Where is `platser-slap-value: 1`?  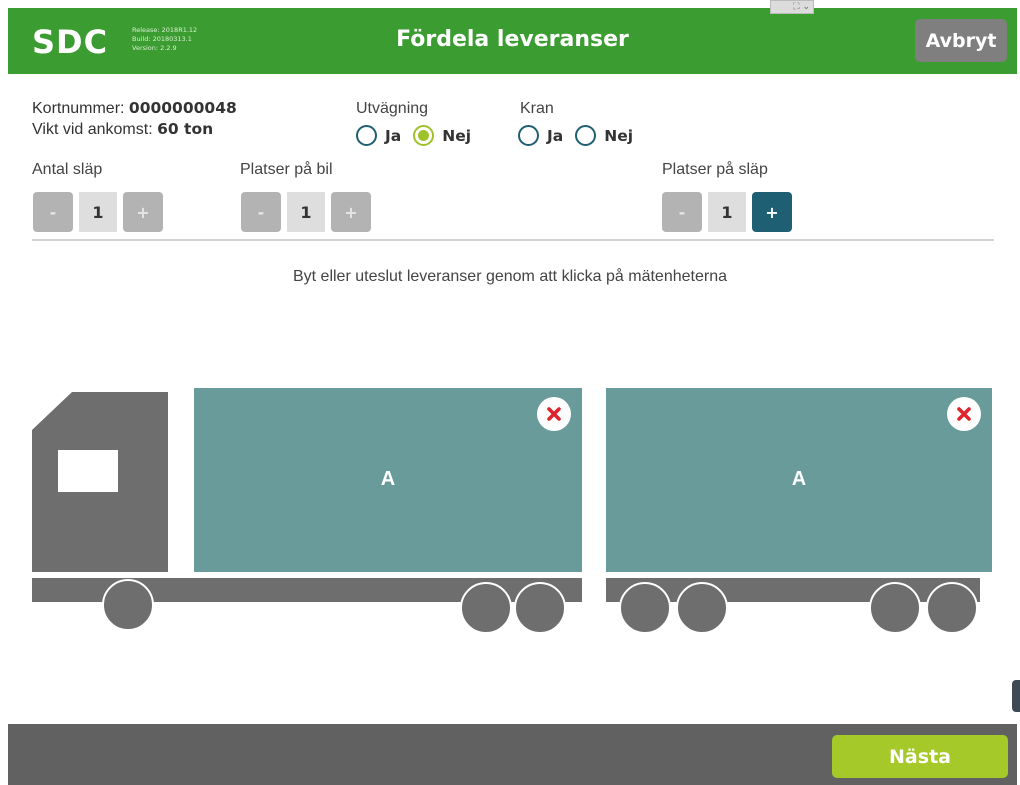
platser-slap-value: 1 is located at coordinates (727, 212).